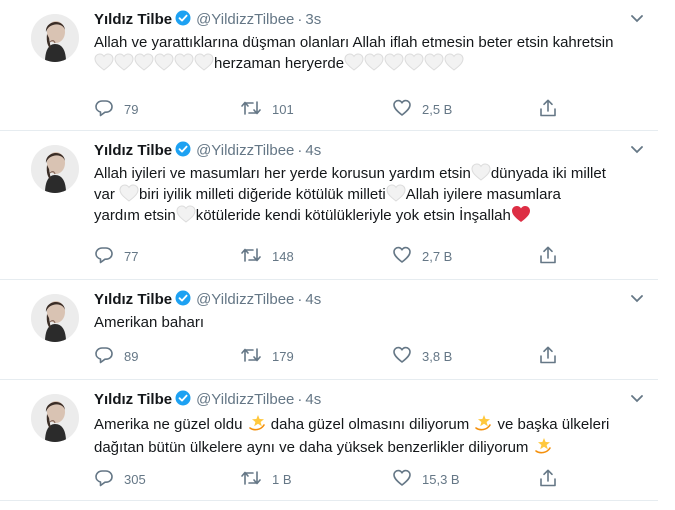 This screenshot has height=510, width=675. I want to click on retweet-button: 101, so click(267, 108).